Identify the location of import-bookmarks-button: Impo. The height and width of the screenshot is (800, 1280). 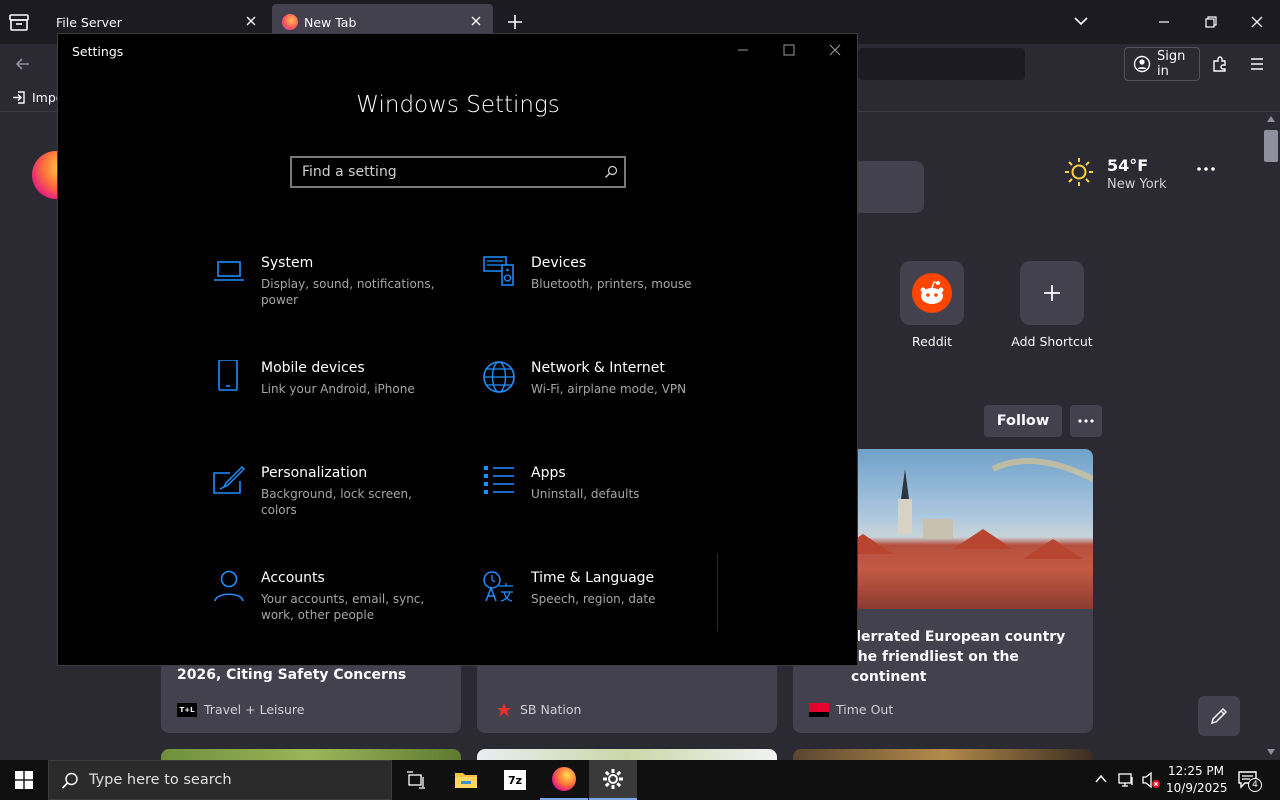
(37, 97).